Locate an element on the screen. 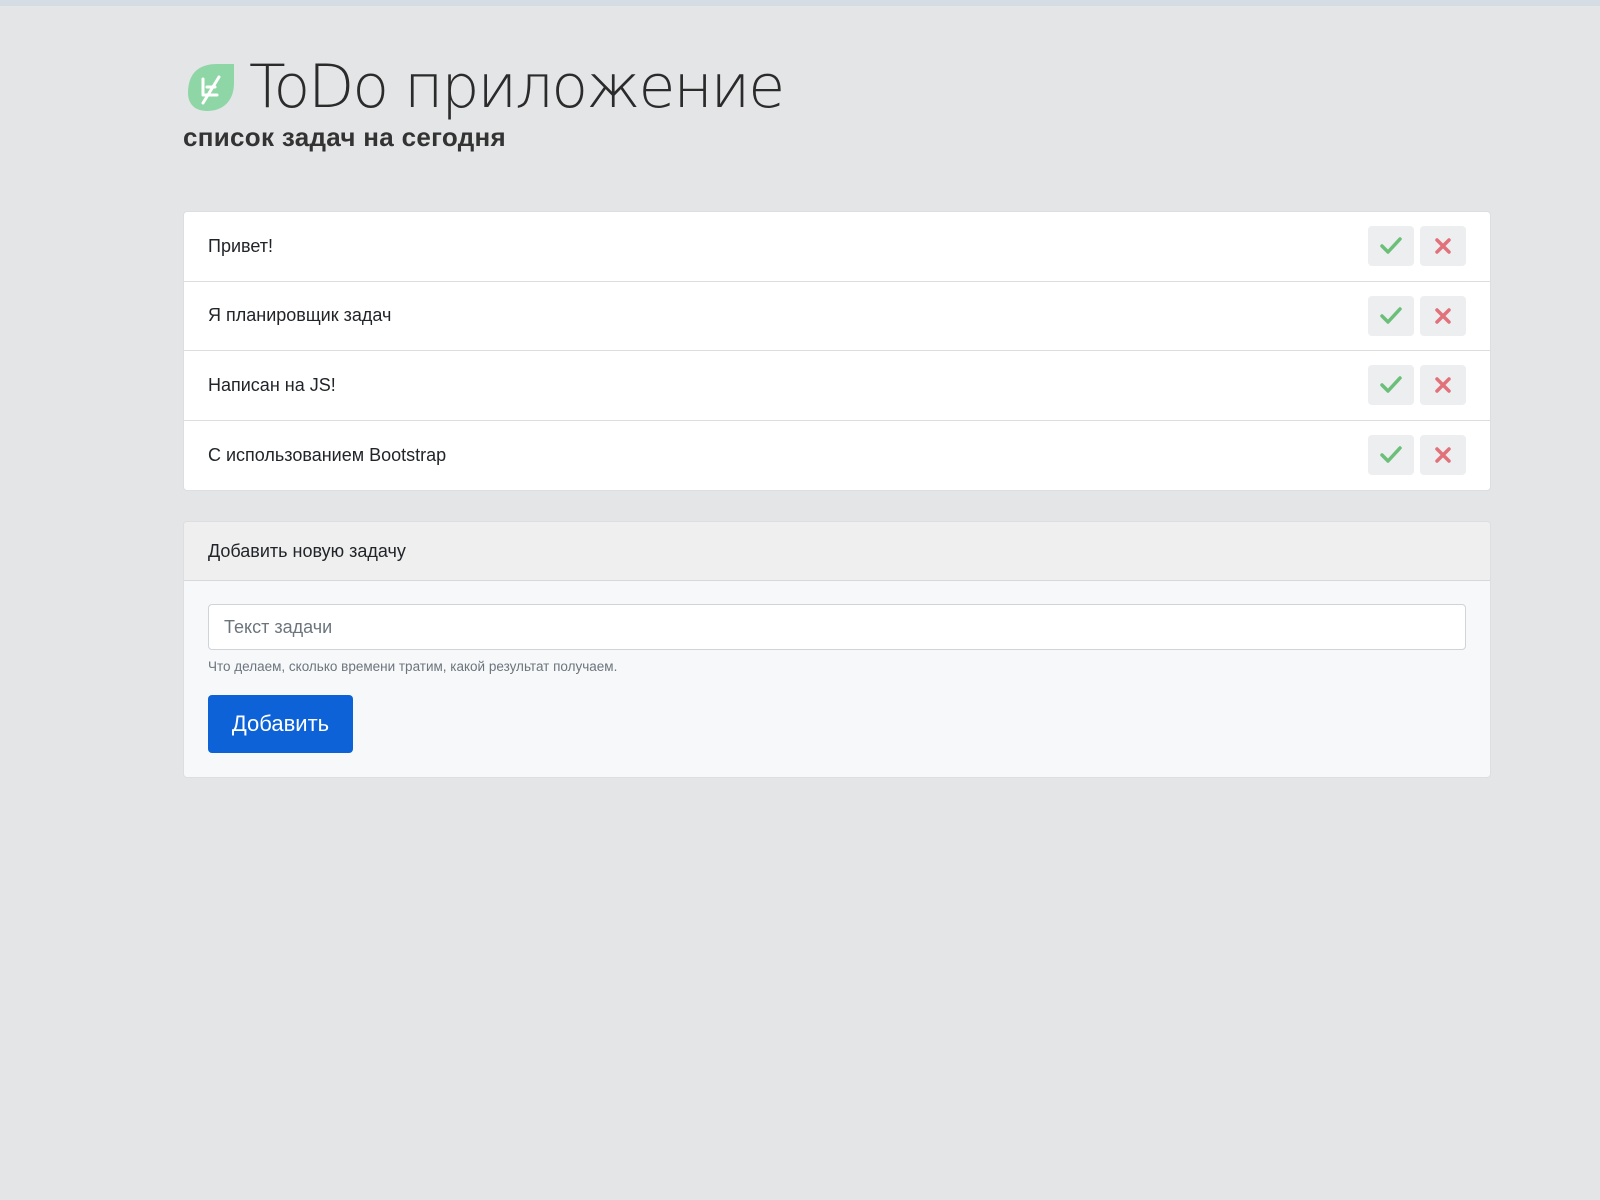  task-text: Написан на JS! is located at coordinates (272, 384).